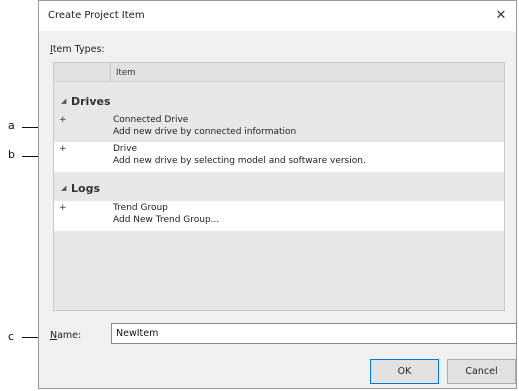 The image size is (519, 391). Describe the element at coordinates (205, 132) in the screenshot. I see `item-description: Add new drive by connected information` at that location.